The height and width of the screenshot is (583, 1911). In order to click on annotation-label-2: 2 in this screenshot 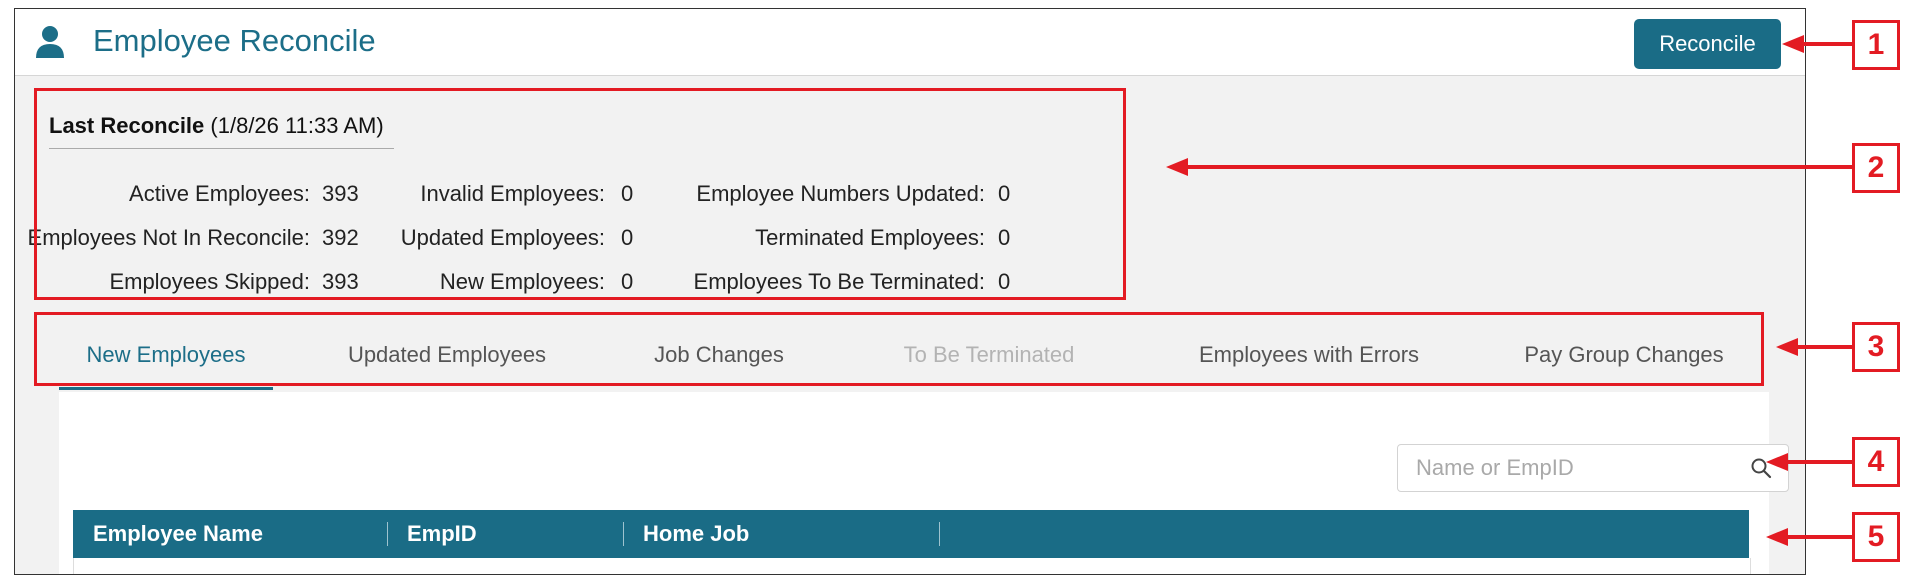, I will do `click(1876, 168)`.